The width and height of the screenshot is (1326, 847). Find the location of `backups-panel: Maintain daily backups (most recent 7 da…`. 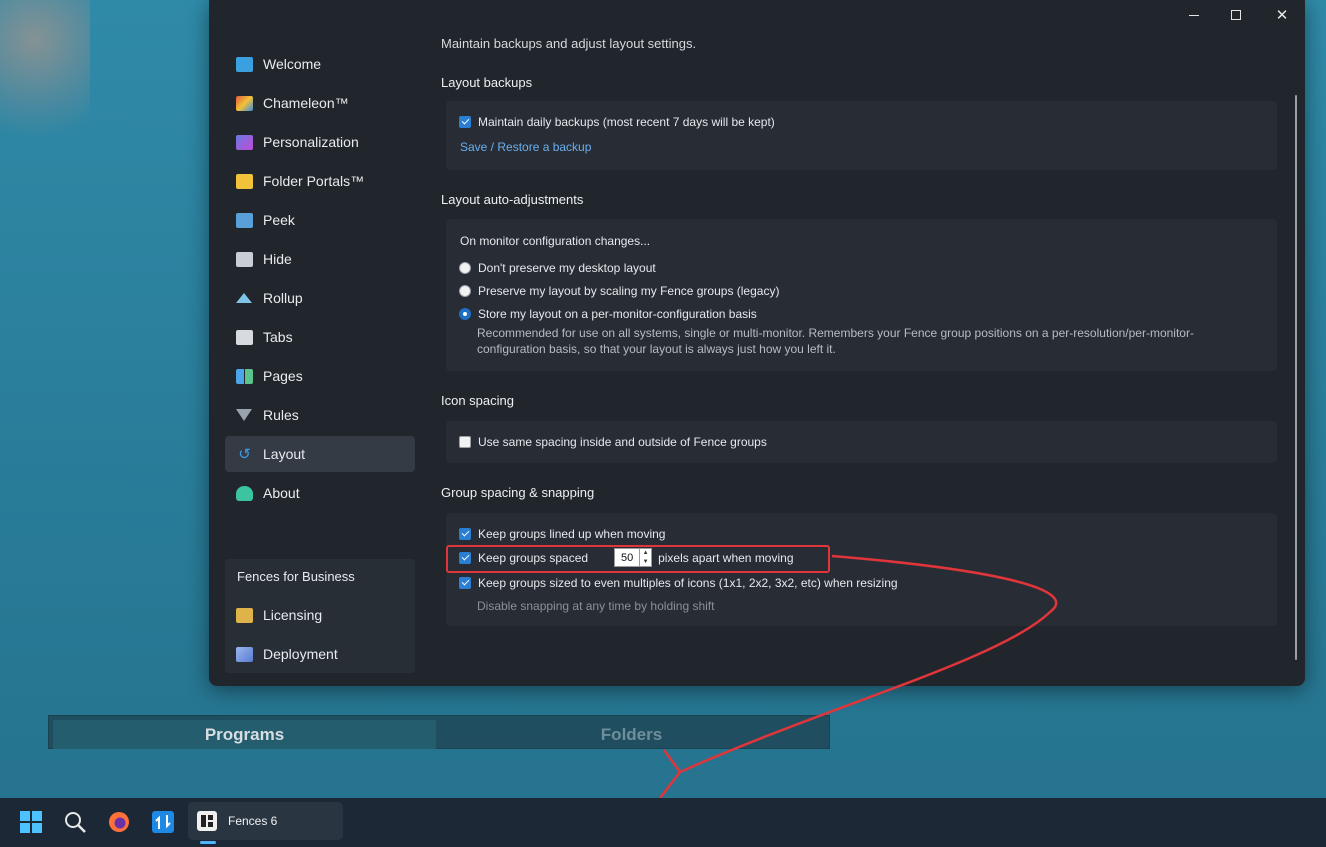

backups-panel: Maintain daily backups (most recent 7 da… is located at coordinates (861, 135).